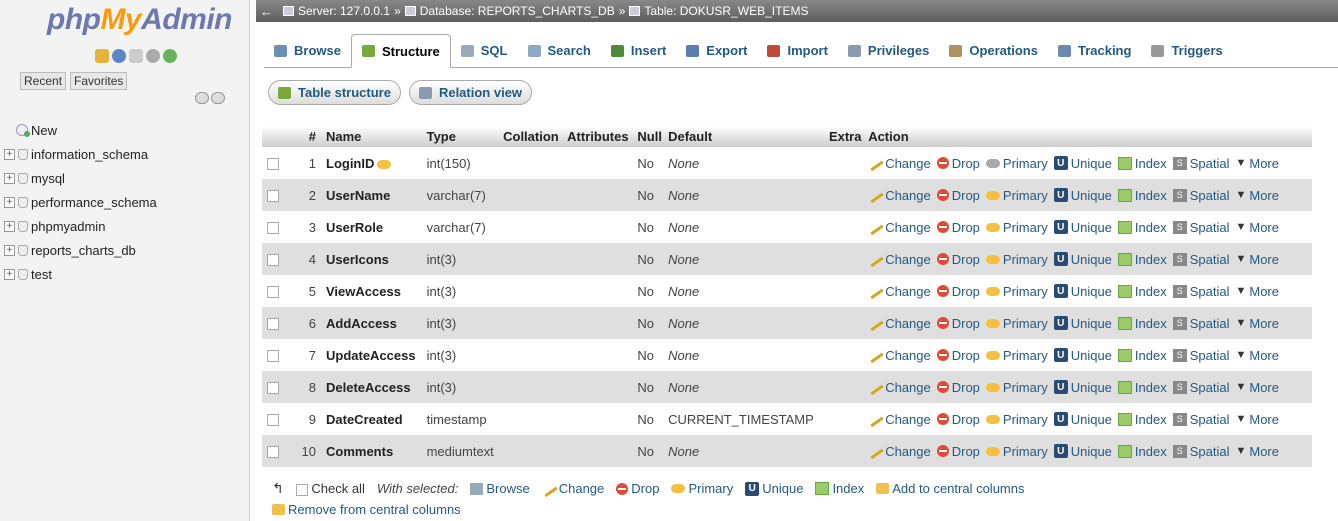  I want to click on remove-central-columns-button: Remove from central columns, so click(366, 509).